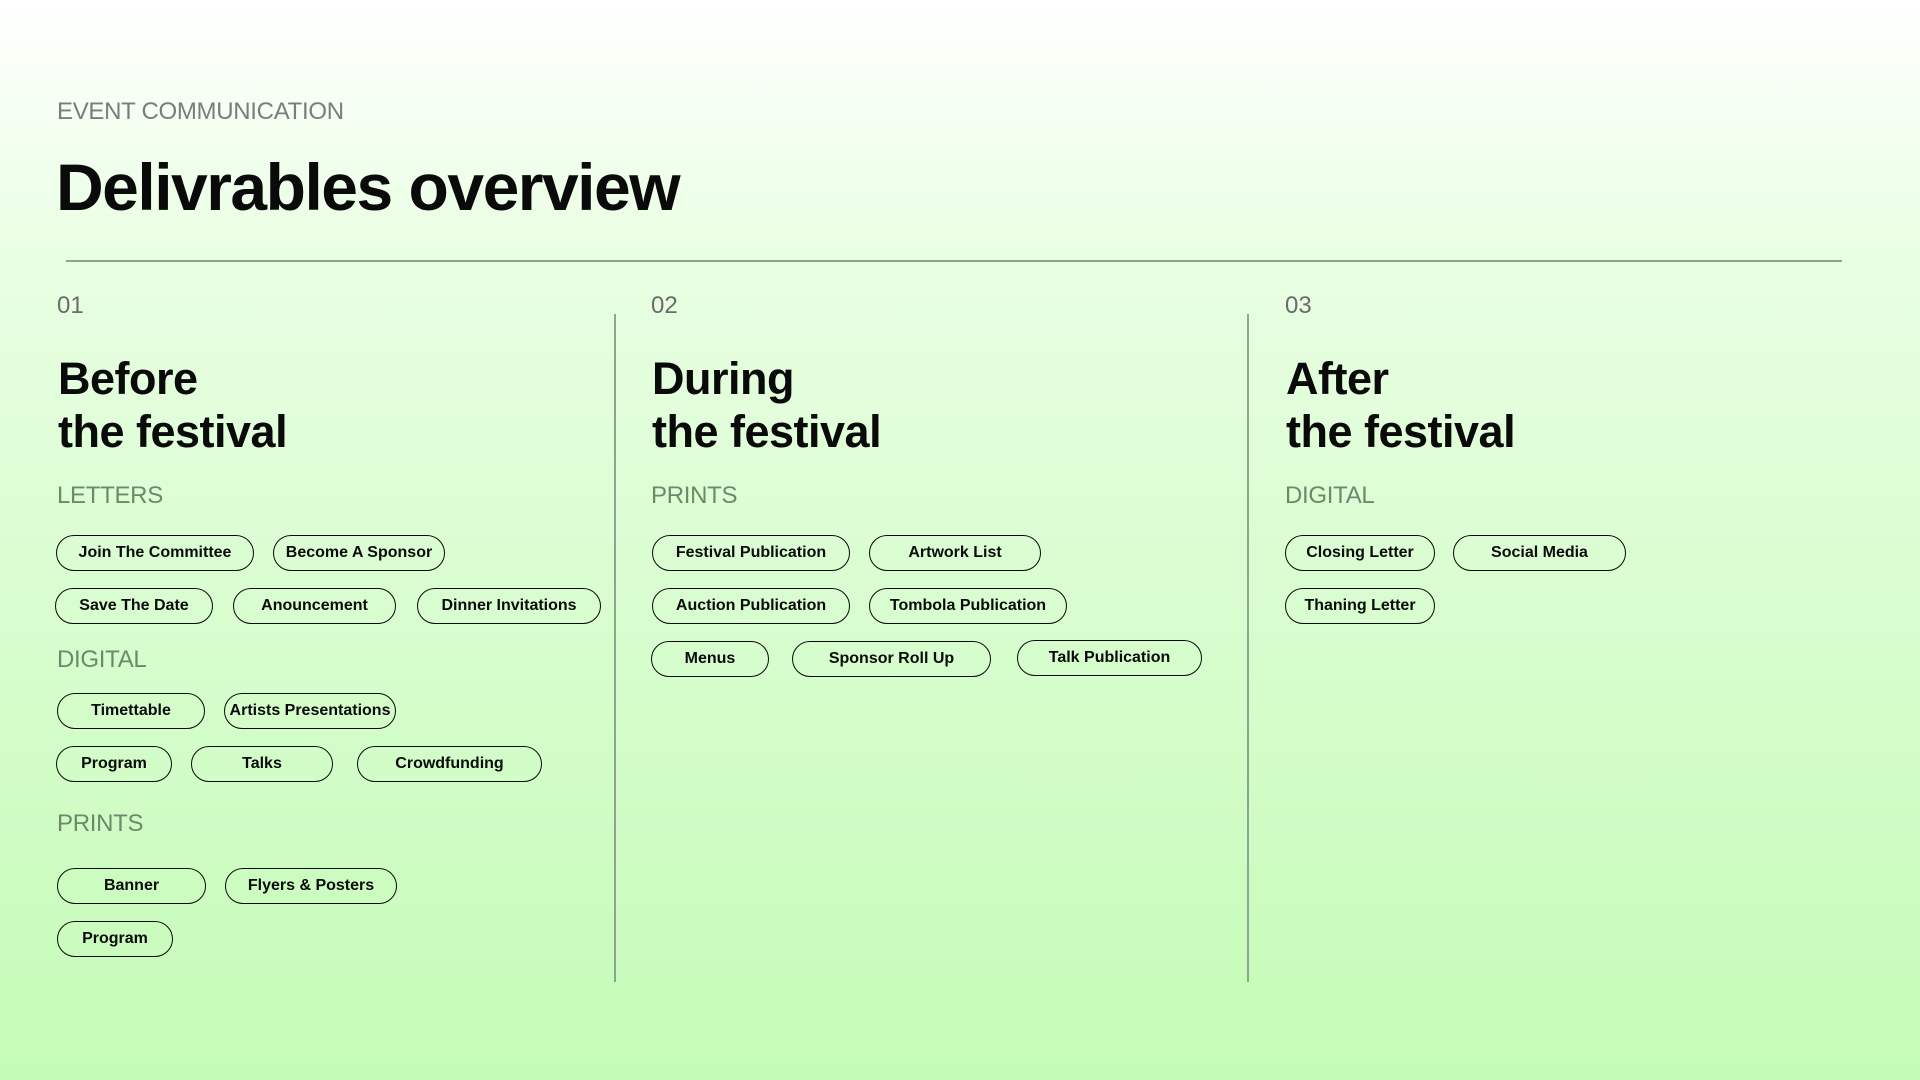 The height and width of the screenshot is (1080, 1920). Describe the element at coordinates (359, 553) in the screenshot. I see `tag-become-a-sponsor: Become A Sponsor` at that location.